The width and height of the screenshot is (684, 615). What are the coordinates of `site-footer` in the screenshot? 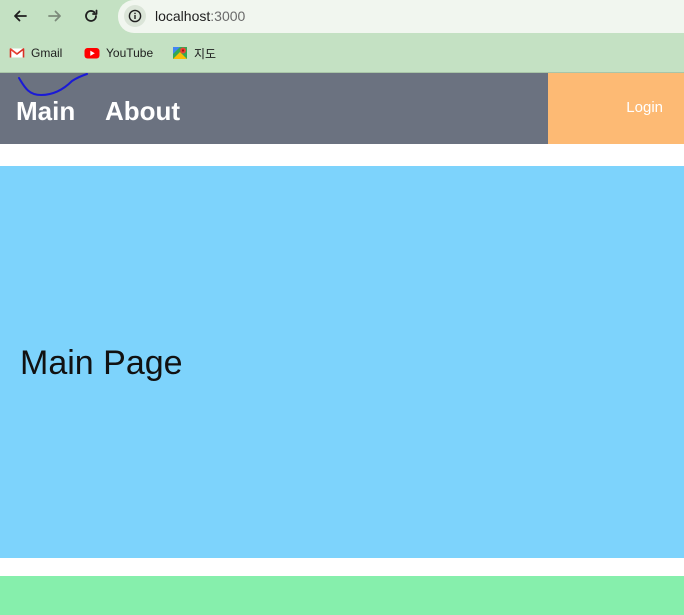 It's located at (342, 595).